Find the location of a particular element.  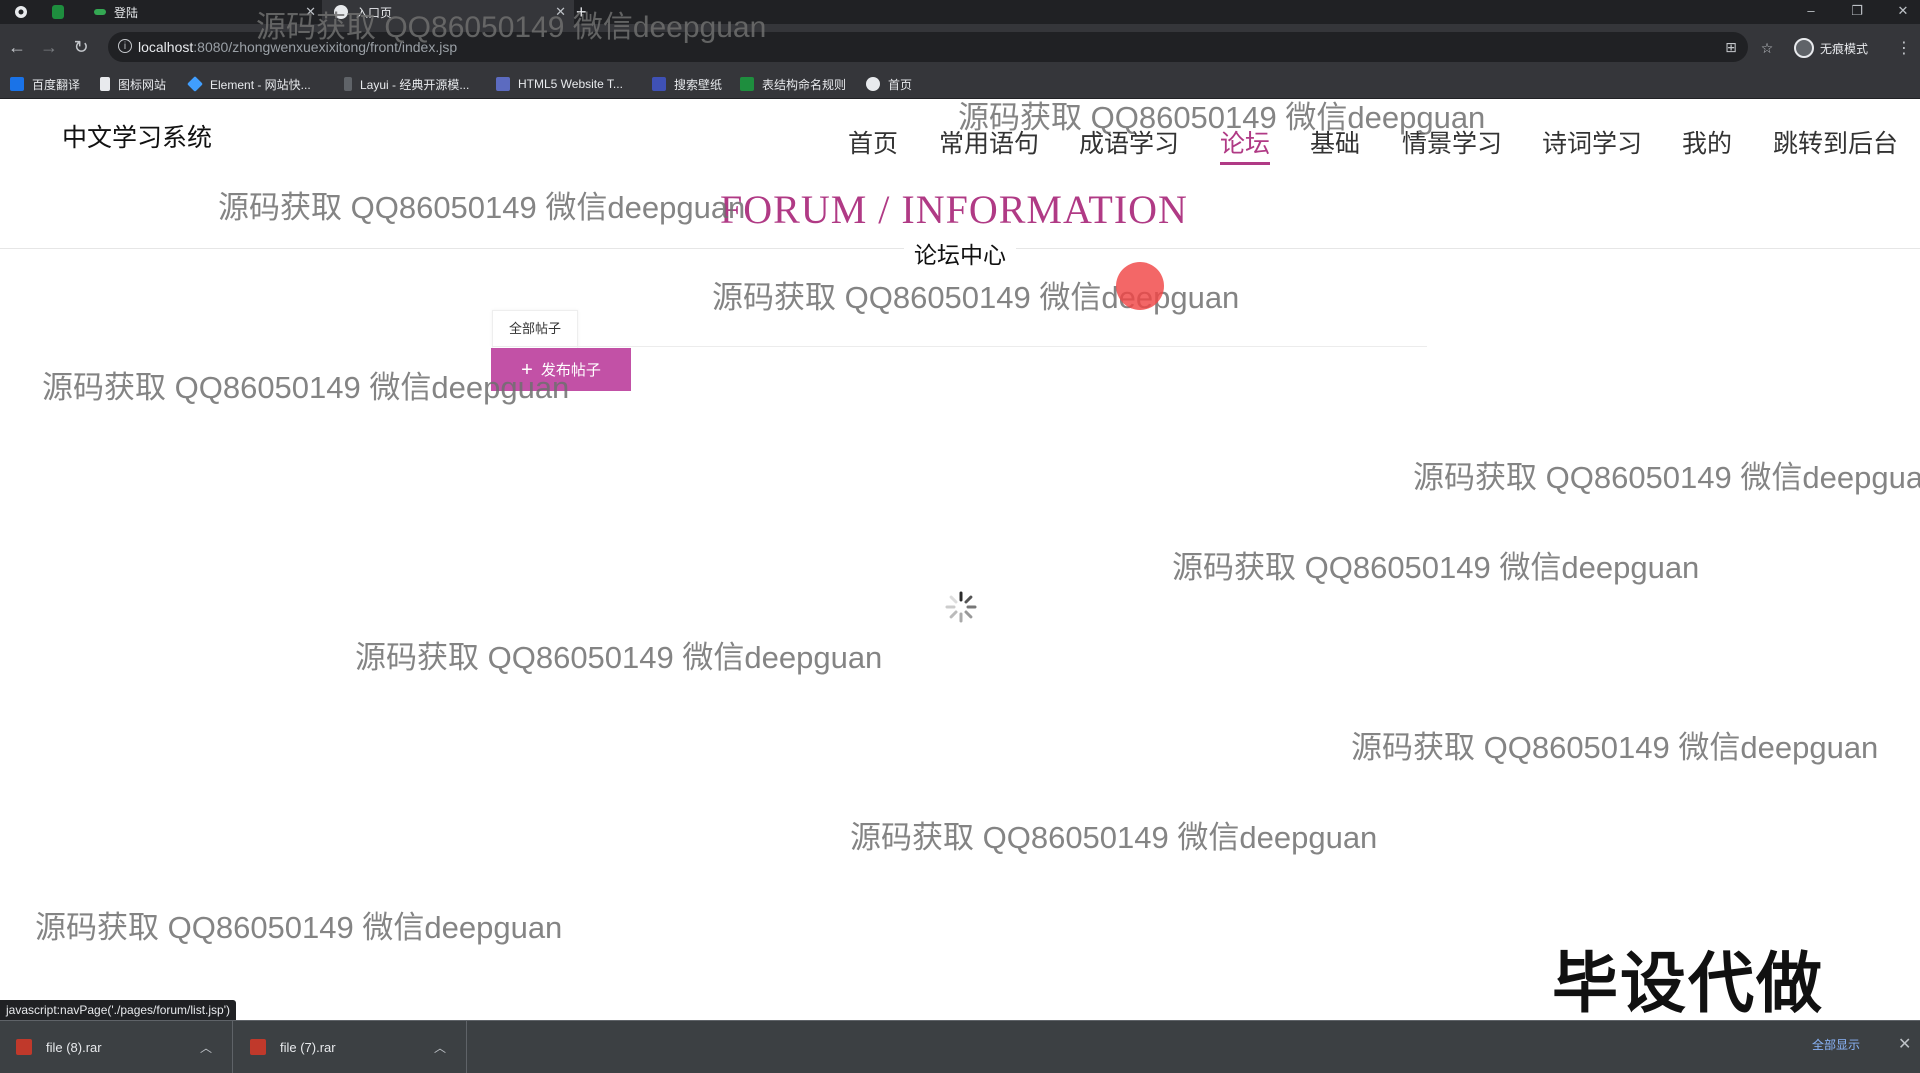

globe-icon is located at coordinates (873, 84).